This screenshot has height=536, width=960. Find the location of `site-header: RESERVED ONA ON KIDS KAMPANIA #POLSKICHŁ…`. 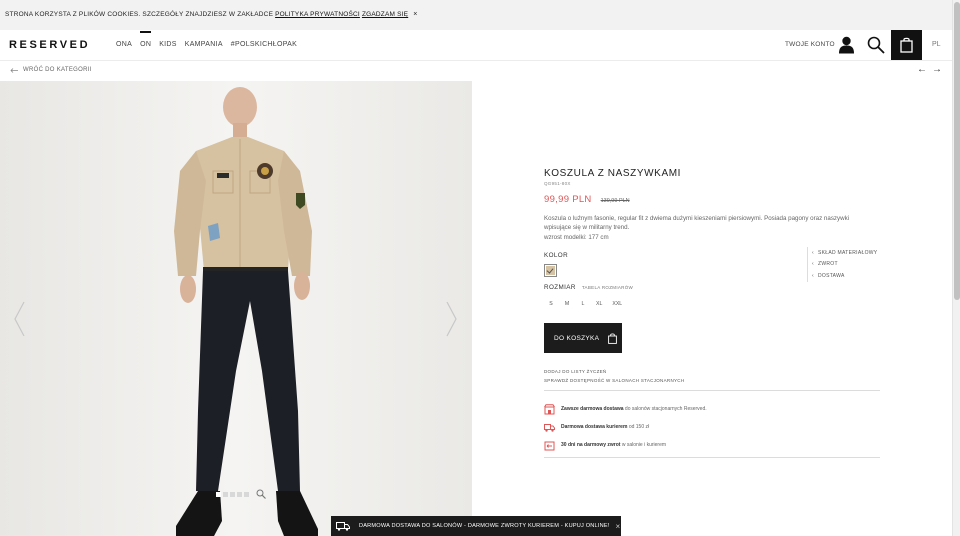

site-header: RESERVED ONA ON KIDS KAMPANIA #POLSKICHŁ… is located at coordinates (476, 45).